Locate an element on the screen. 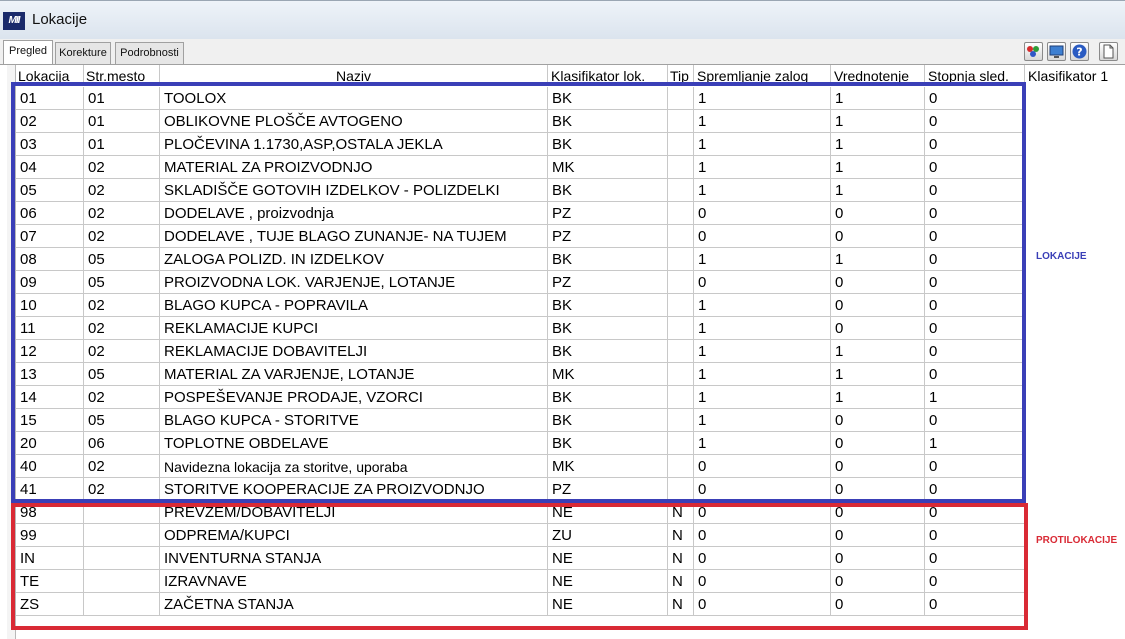 This screenshot has height=639, width=1125. table-row: IN INVENTURNA STANJA NE N 0 0 0 is located at coordinates (520, 558).